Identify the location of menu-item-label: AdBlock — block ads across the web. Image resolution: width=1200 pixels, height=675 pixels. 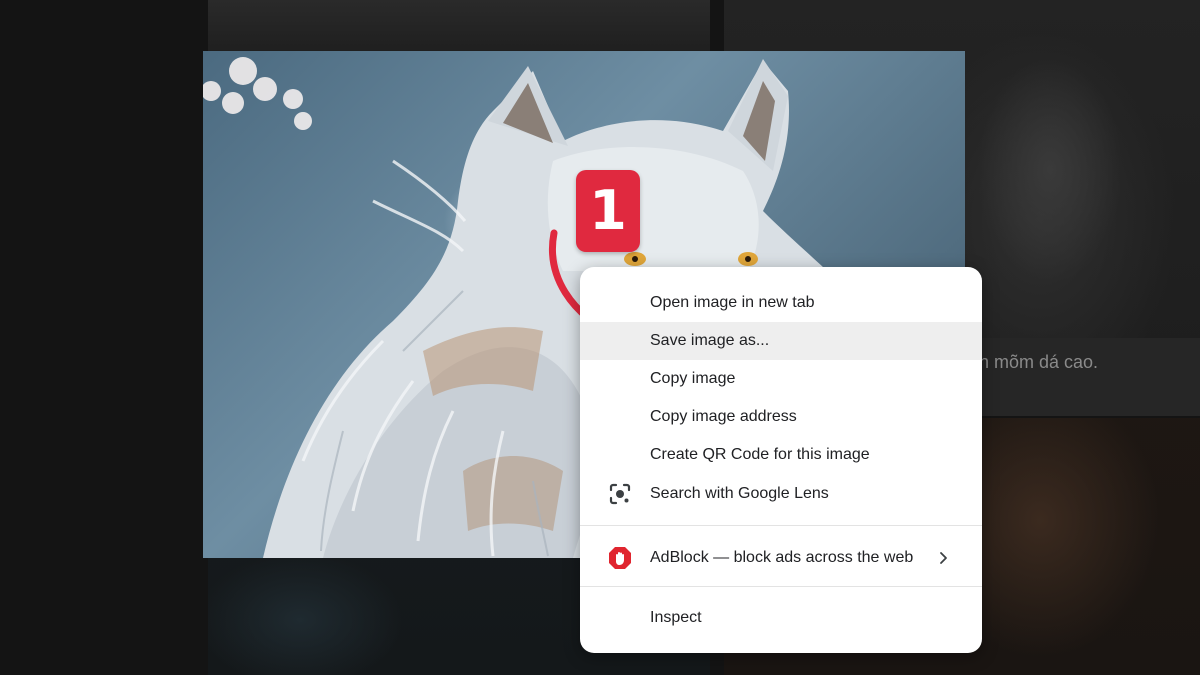
(782, 557).